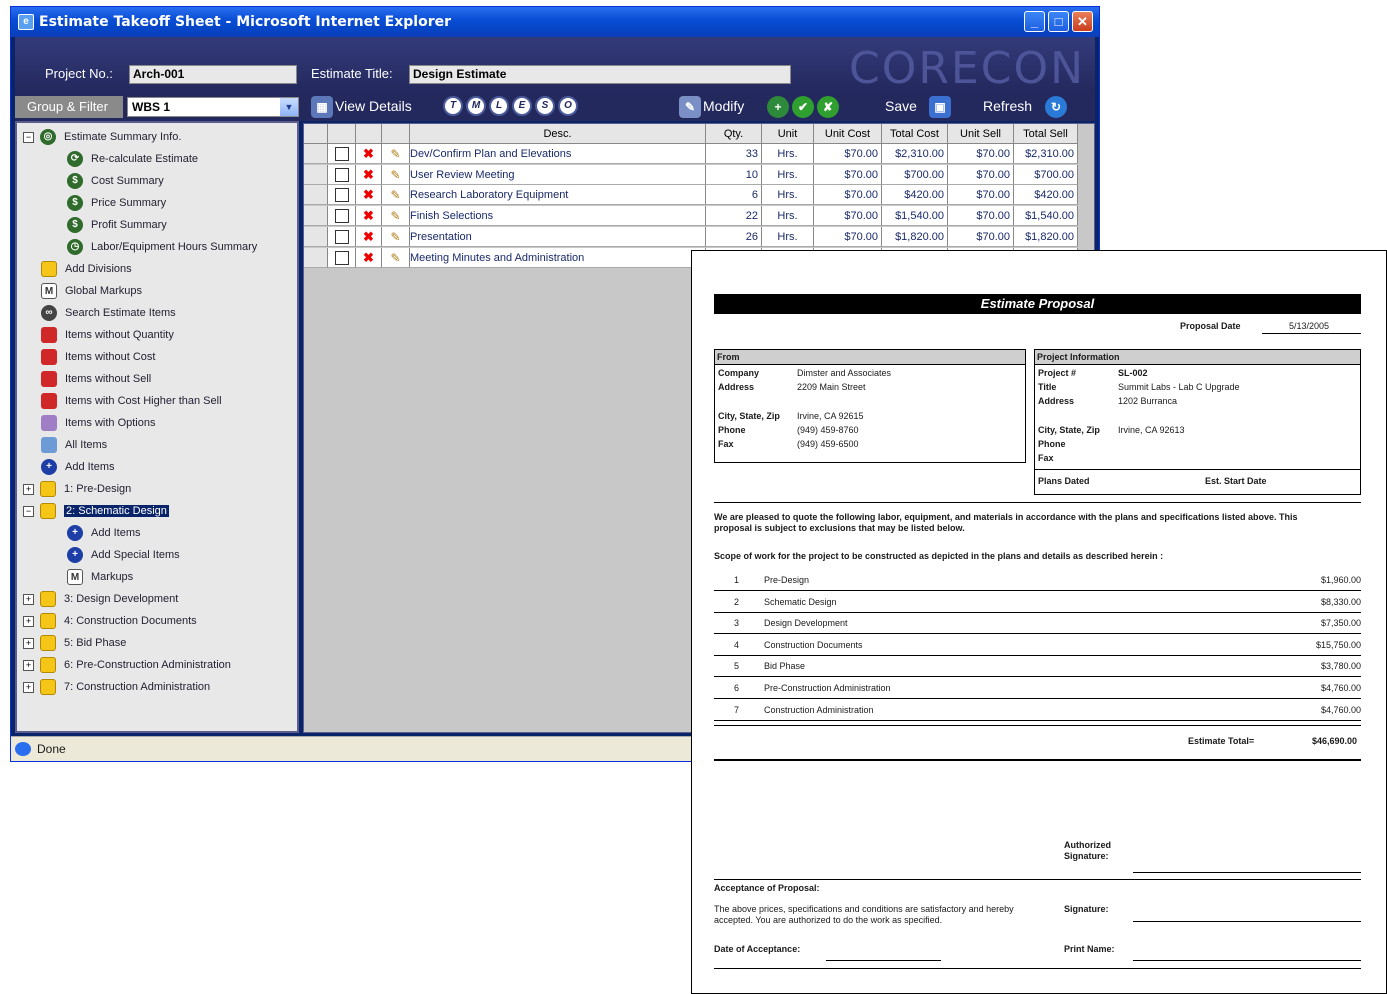  Describe the element at coordinates (373, 106) in the screenshot. I see `view-details-button: View Details` at that location.